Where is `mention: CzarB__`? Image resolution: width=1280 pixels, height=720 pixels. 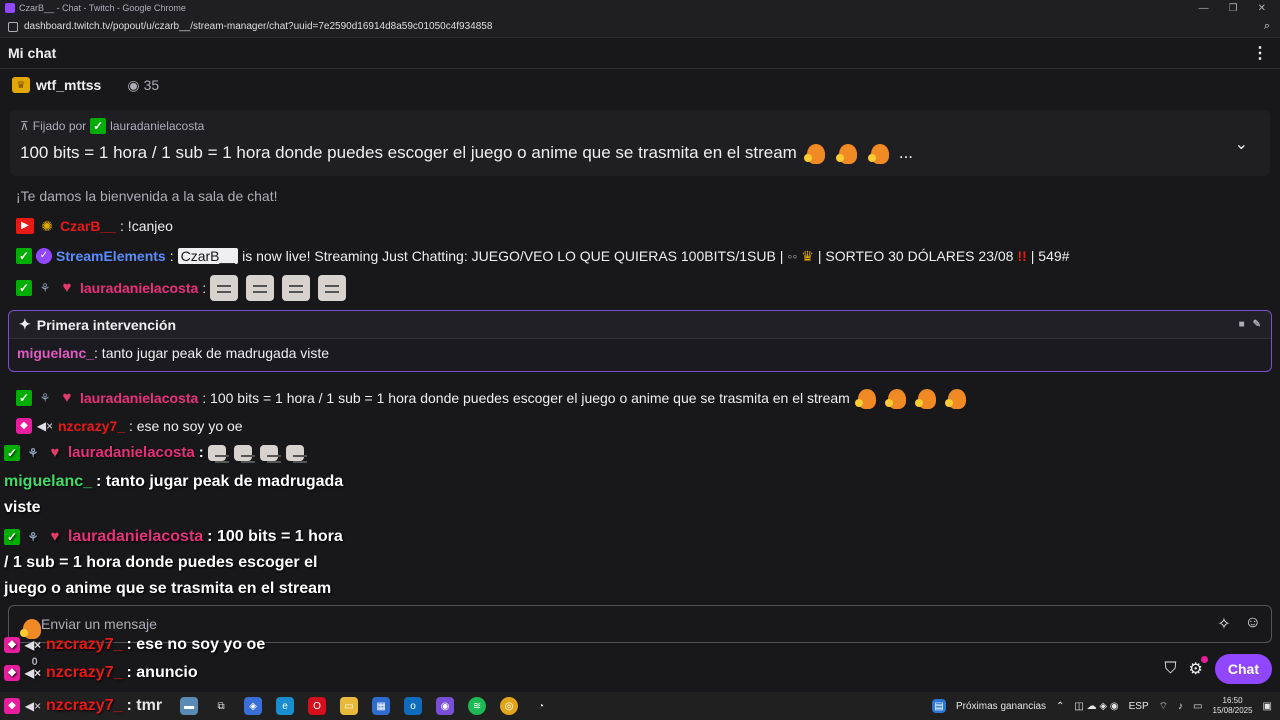
mention: CzarB__ is located at coordinates (208, 256).